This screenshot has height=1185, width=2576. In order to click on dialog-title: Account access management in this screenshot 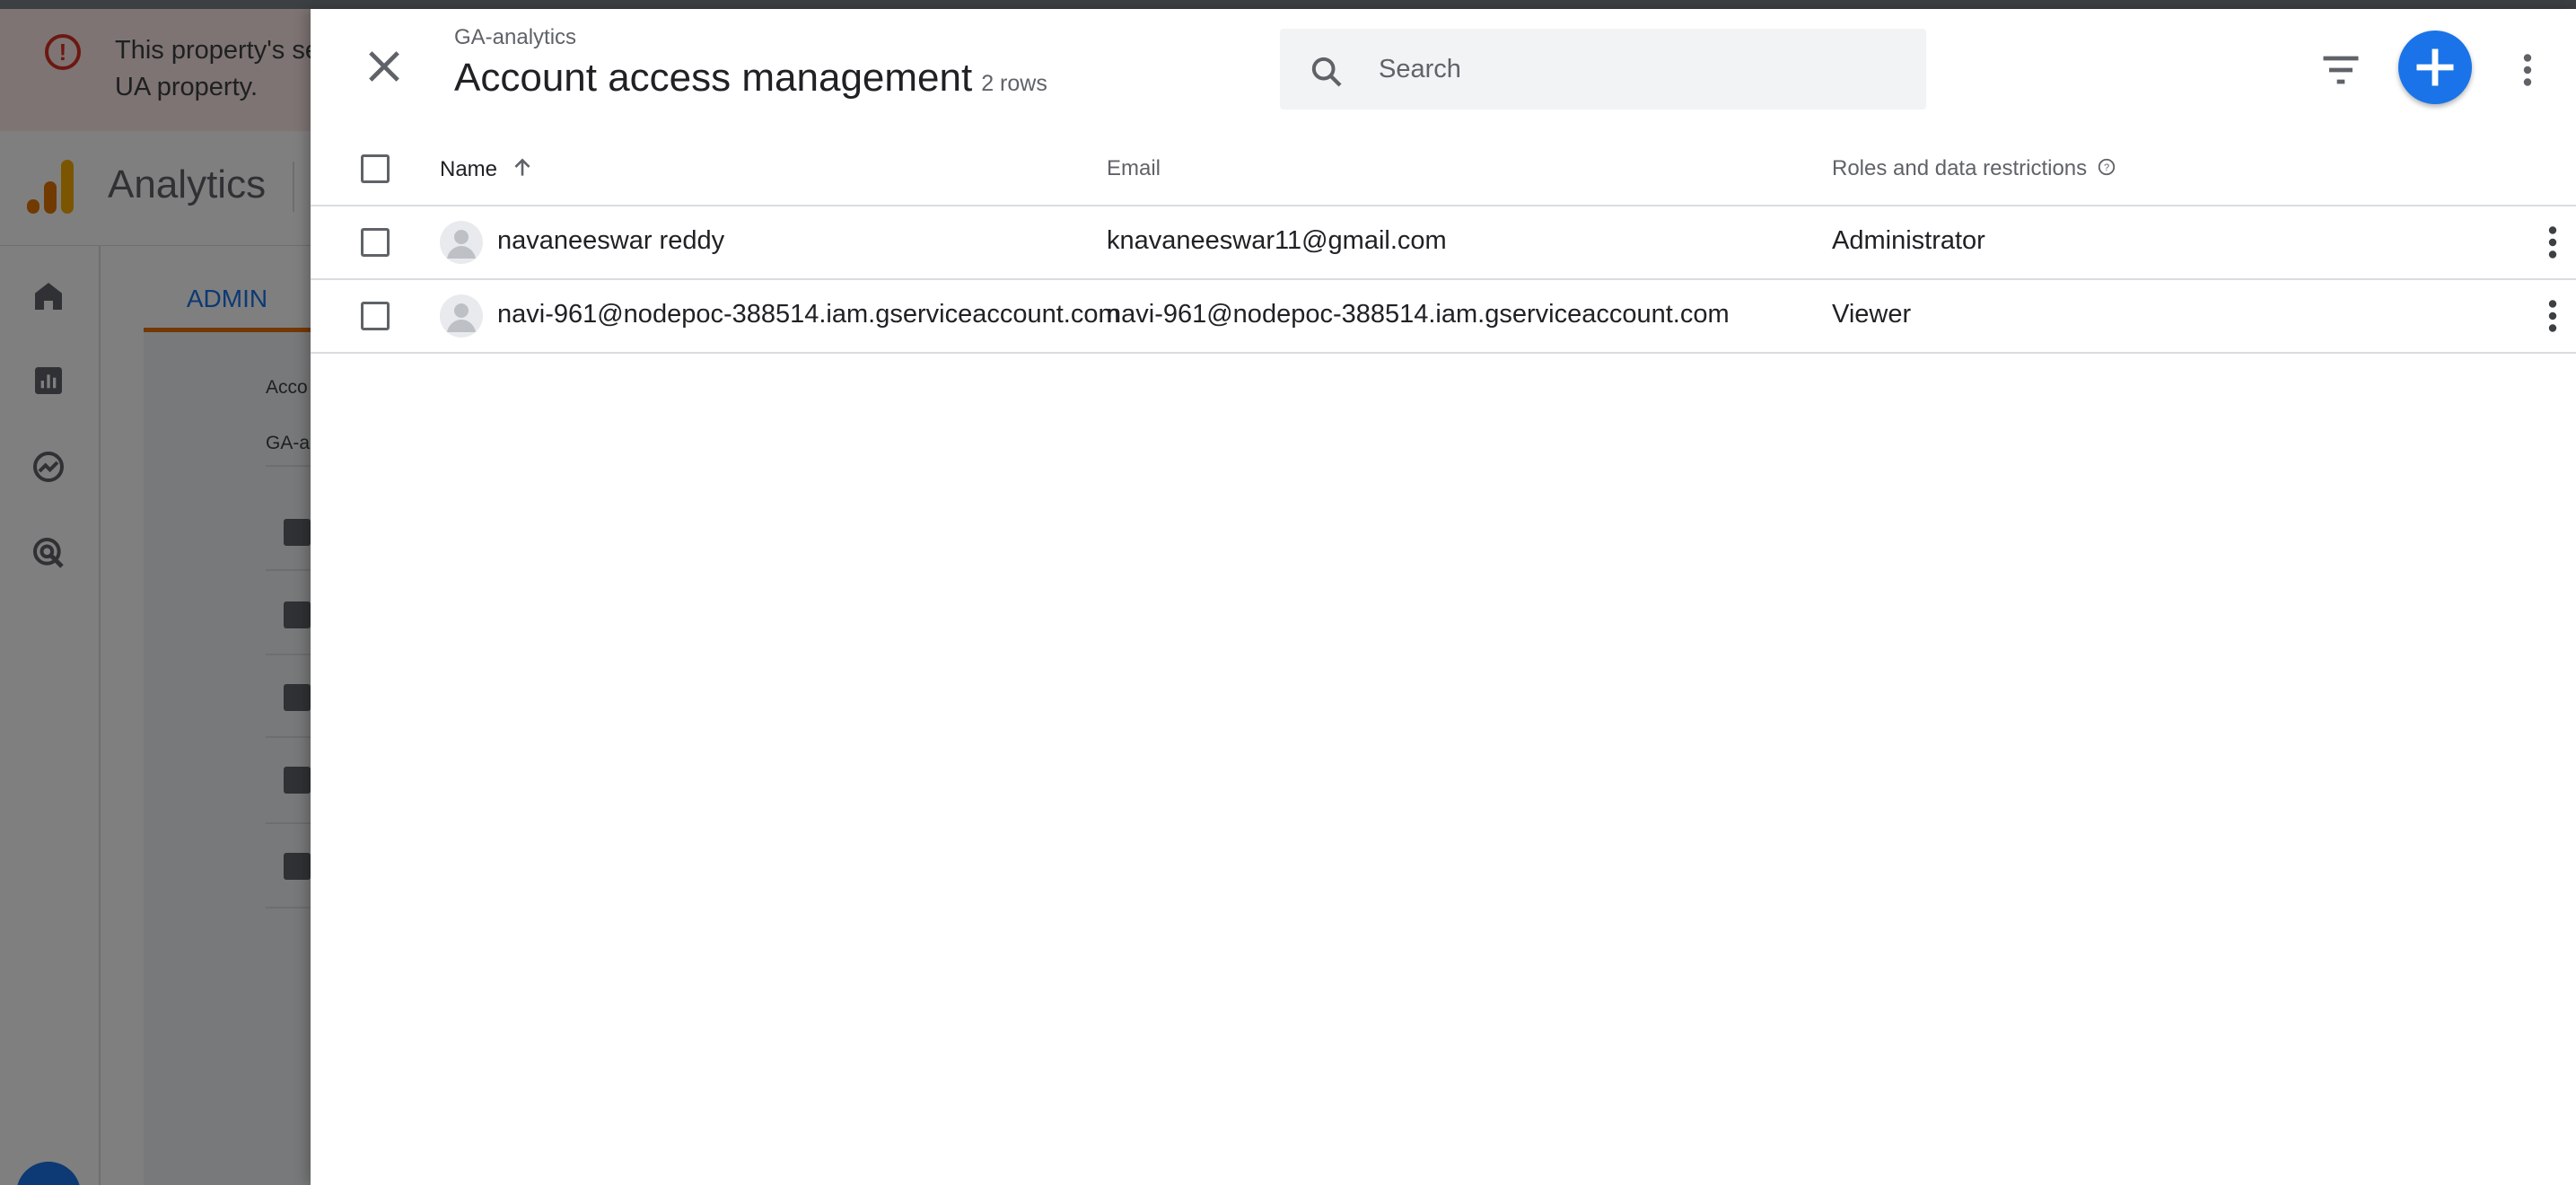, I will do `click(713, 78)`.